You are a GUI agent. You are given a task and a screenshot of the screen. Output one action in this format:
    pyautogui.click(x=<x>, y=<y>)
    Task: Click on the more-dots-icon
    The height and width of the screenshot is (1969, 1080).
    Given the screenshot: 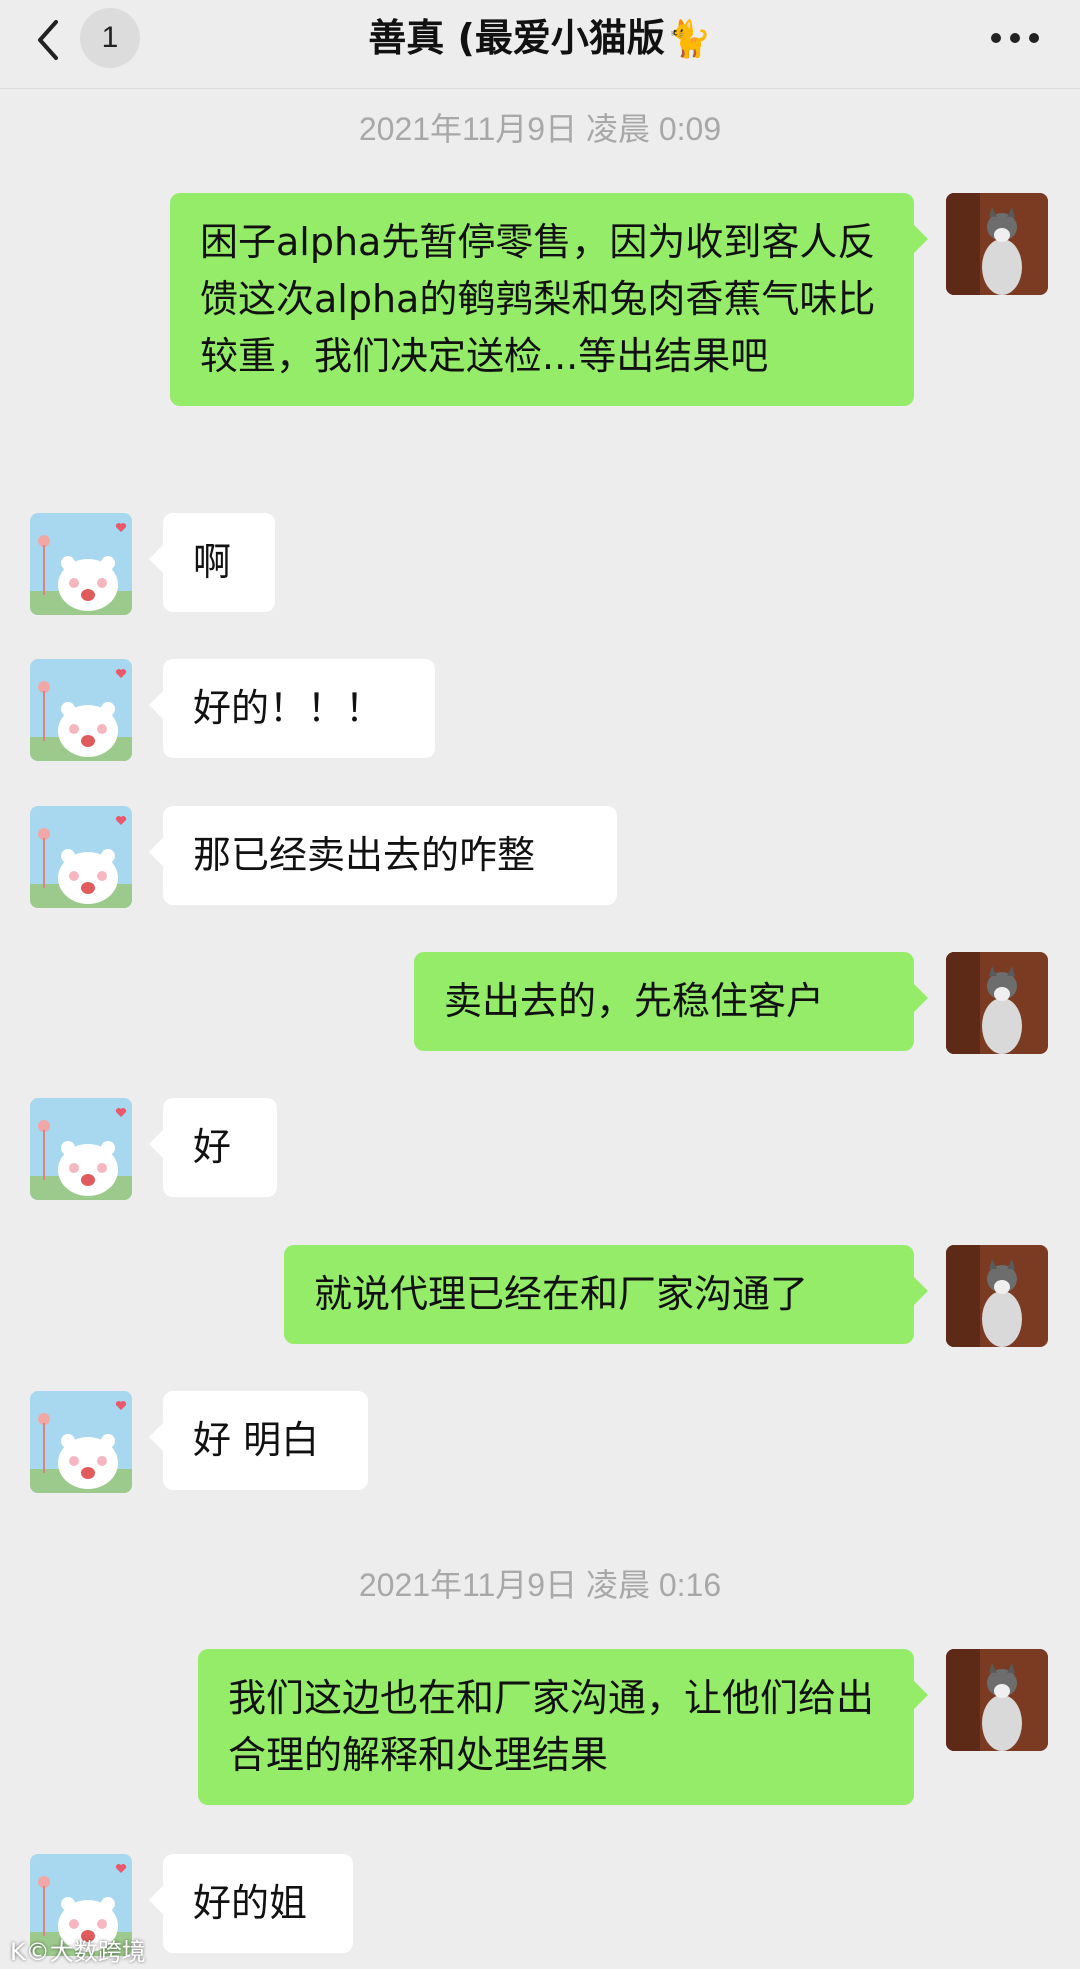 What is the action you would take?
    pyautogui.click(x=1015, y=38)
    